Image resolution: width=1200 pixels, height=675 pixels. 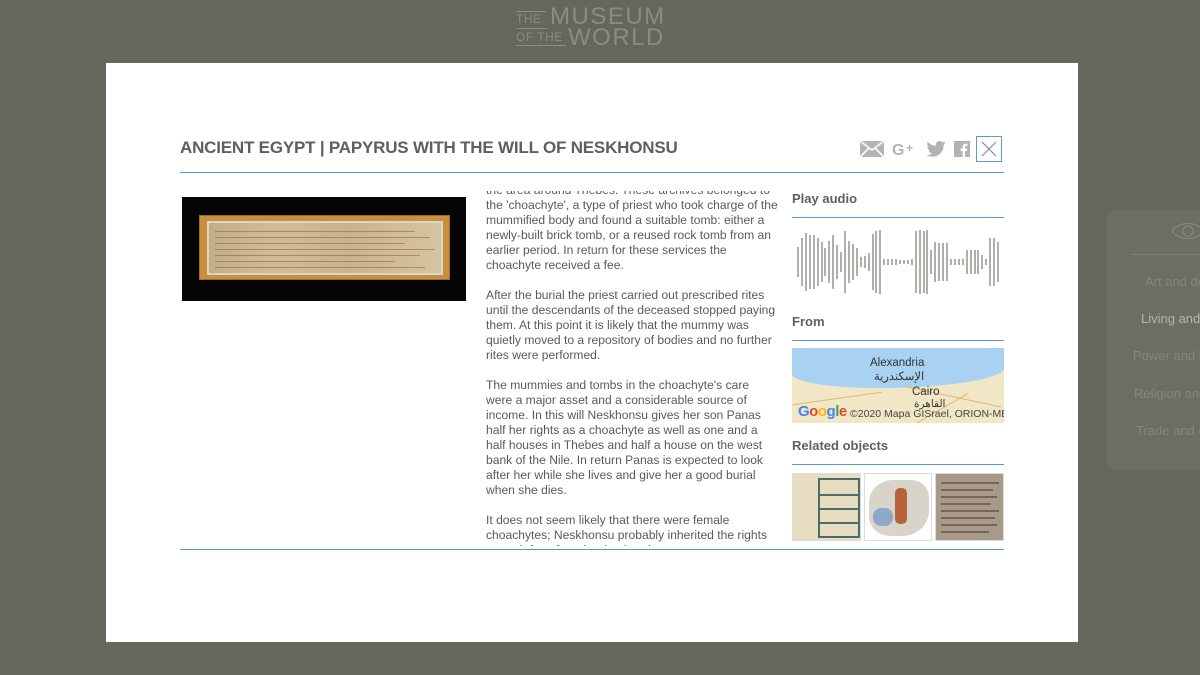 I want to click on papyrus, so click(x=325, y=248).